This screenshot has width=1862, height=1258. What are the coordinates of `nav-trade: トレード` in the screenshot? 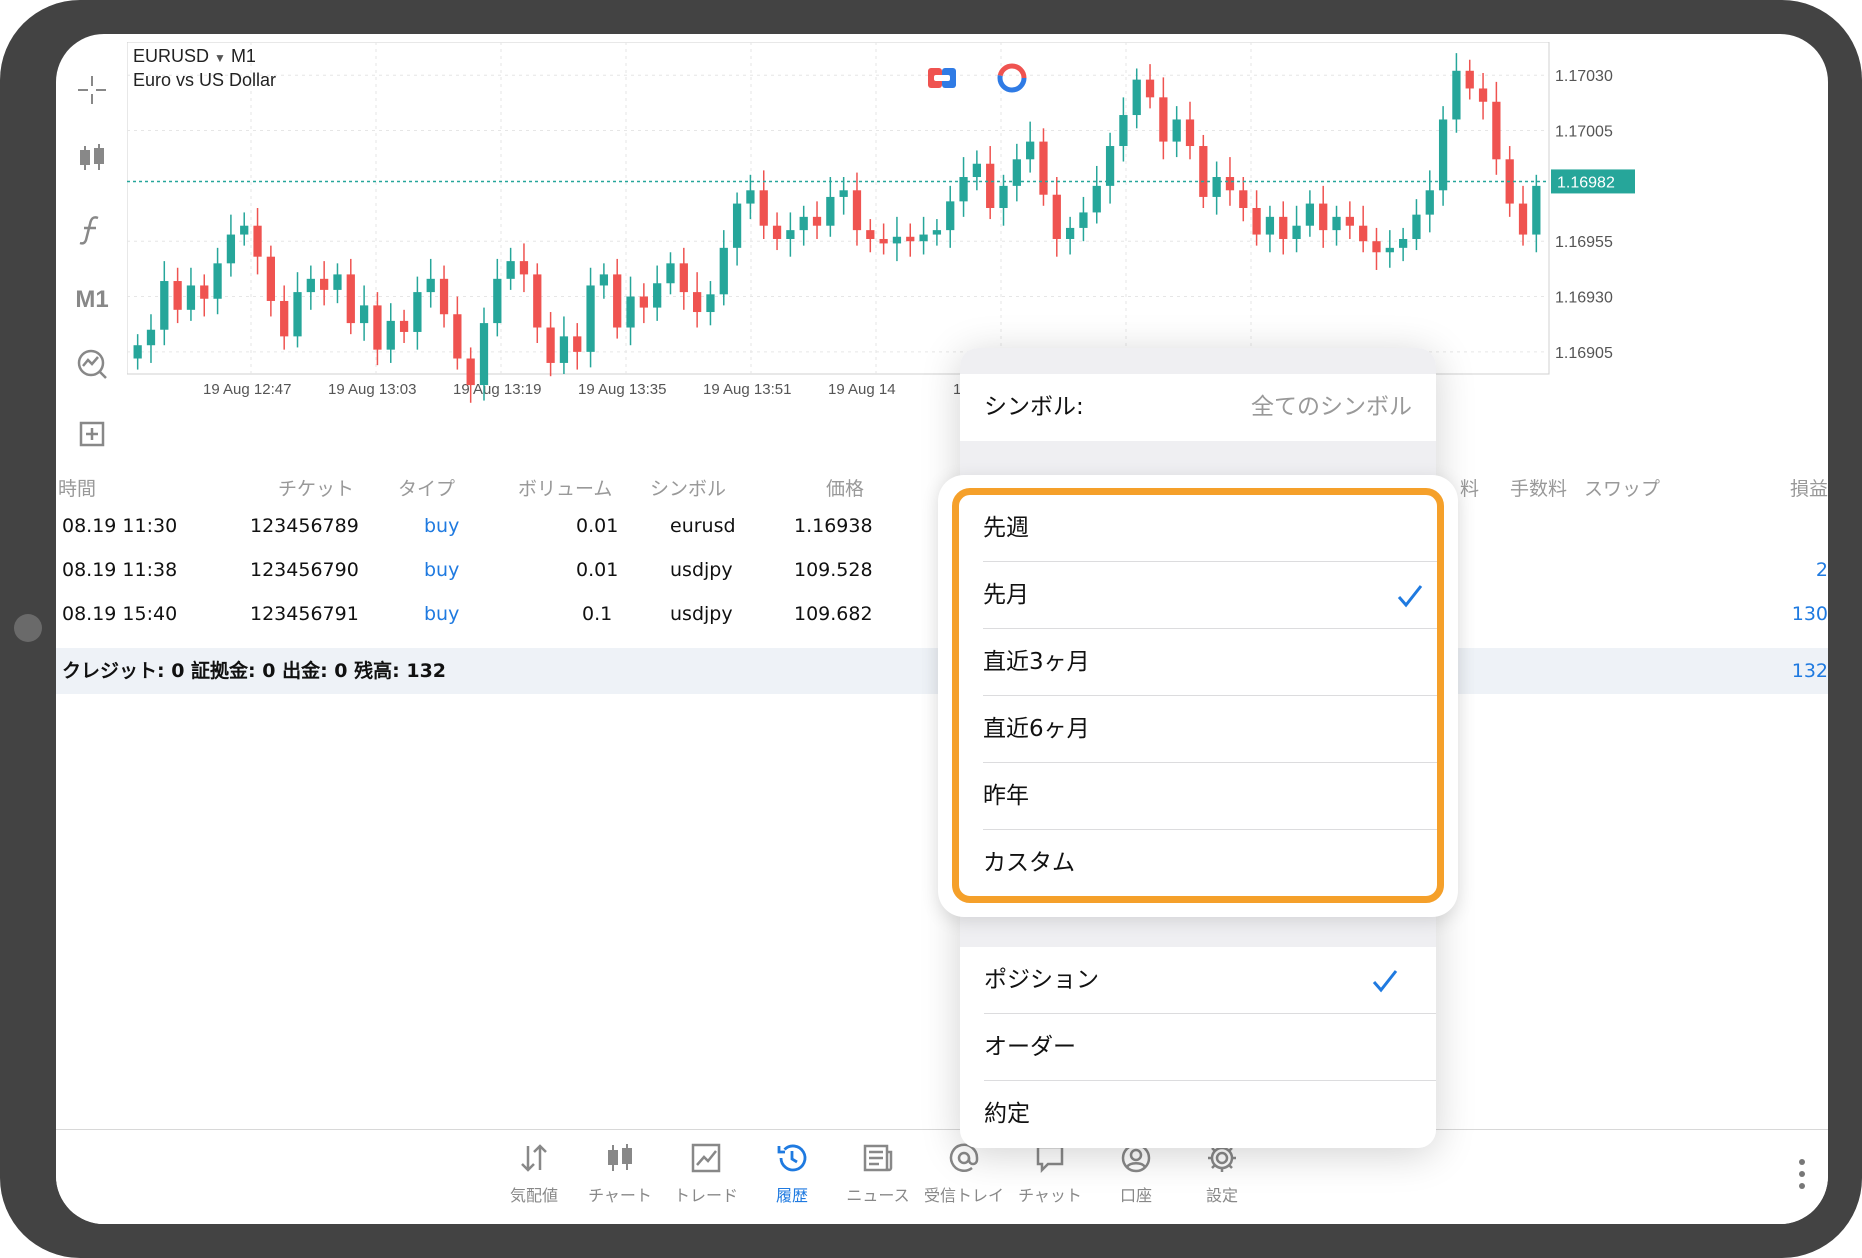 It's located at (706, 1173).